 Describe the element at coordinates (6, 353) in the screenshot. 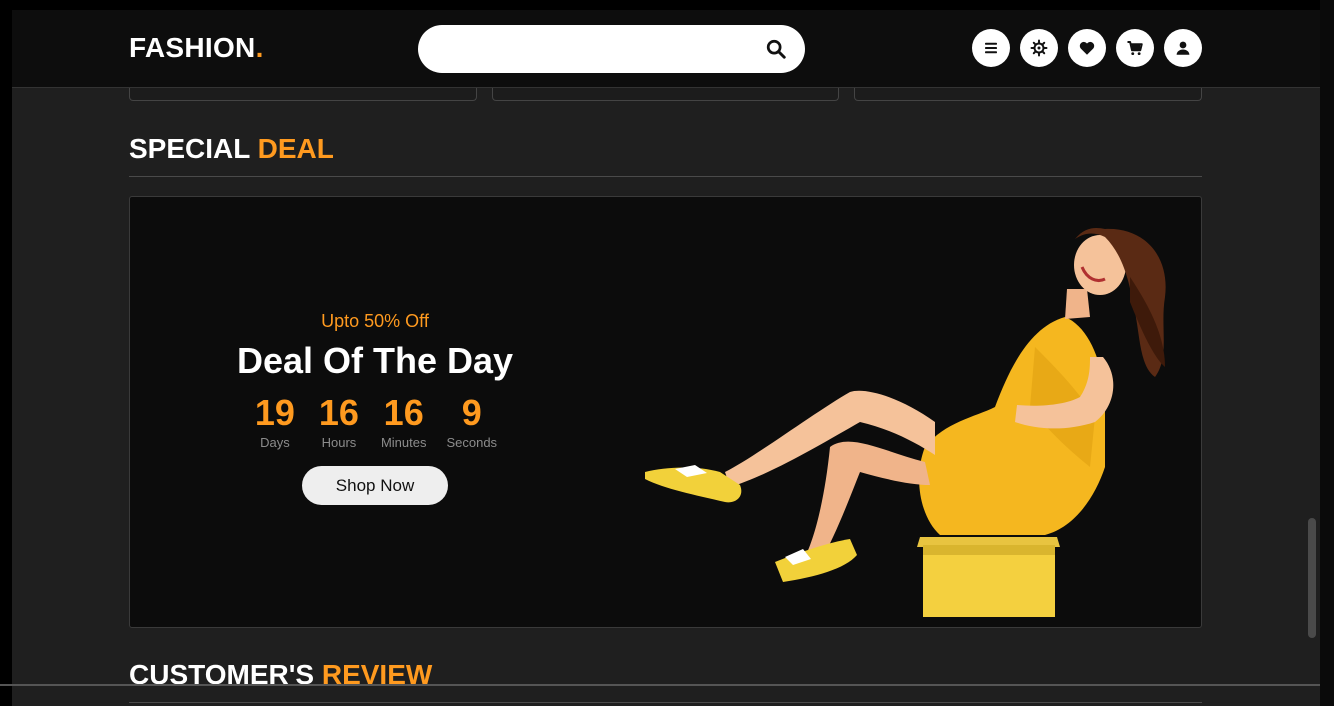

I see `window-left-edge` at that location.